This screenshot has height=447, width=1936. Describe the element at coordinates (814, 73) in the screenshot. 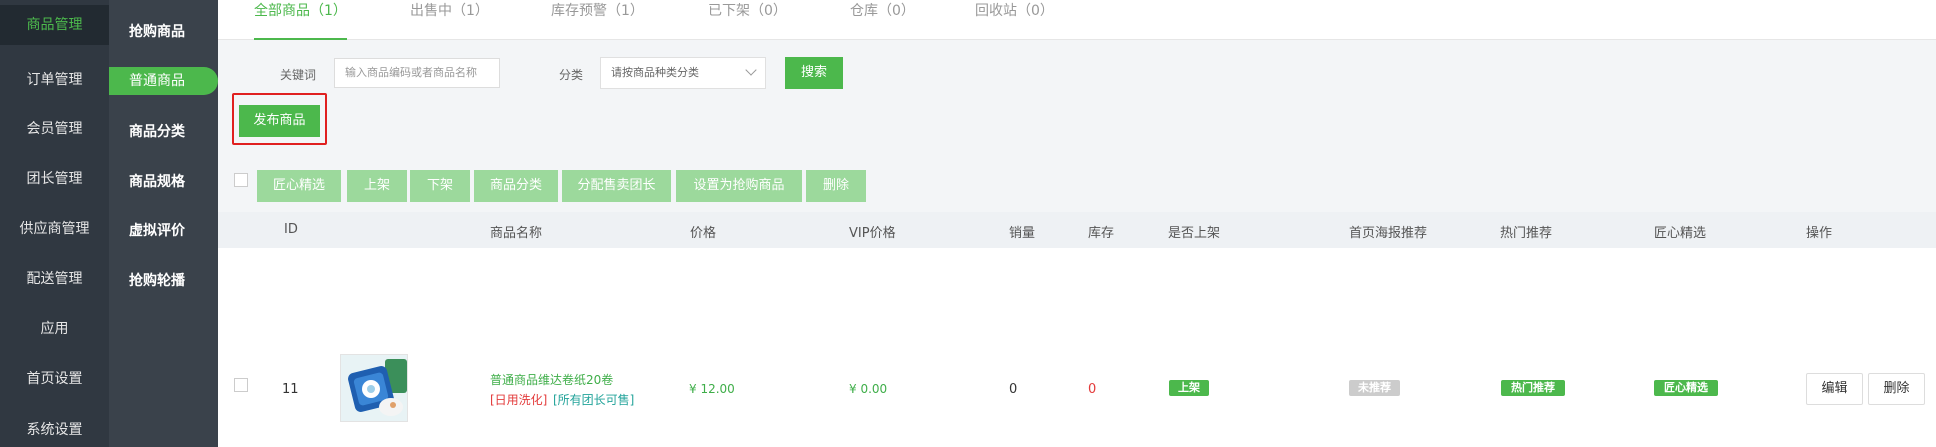

I see `search-button: 搜索` at that location.